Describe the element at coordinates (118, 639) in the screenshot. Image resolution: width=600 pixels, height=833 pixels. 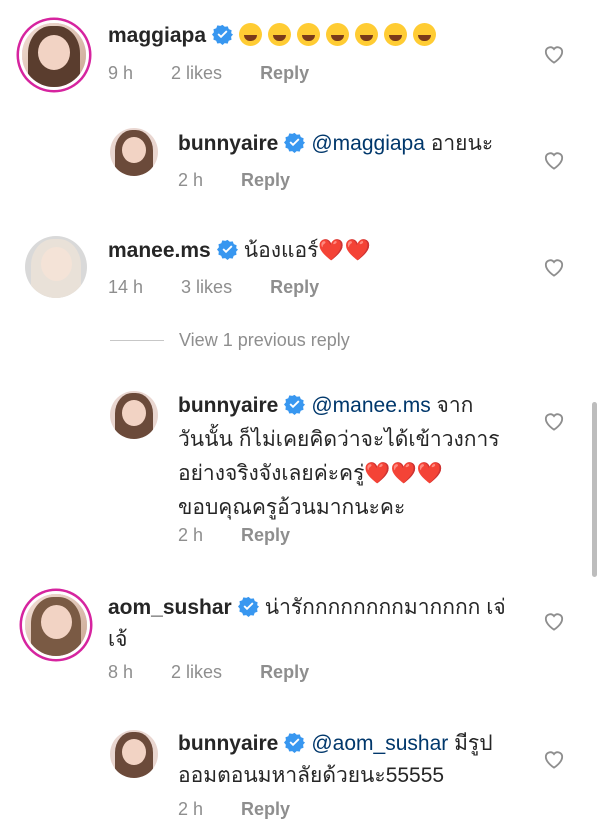
I see `comment-body-line: เจ้` at that location.